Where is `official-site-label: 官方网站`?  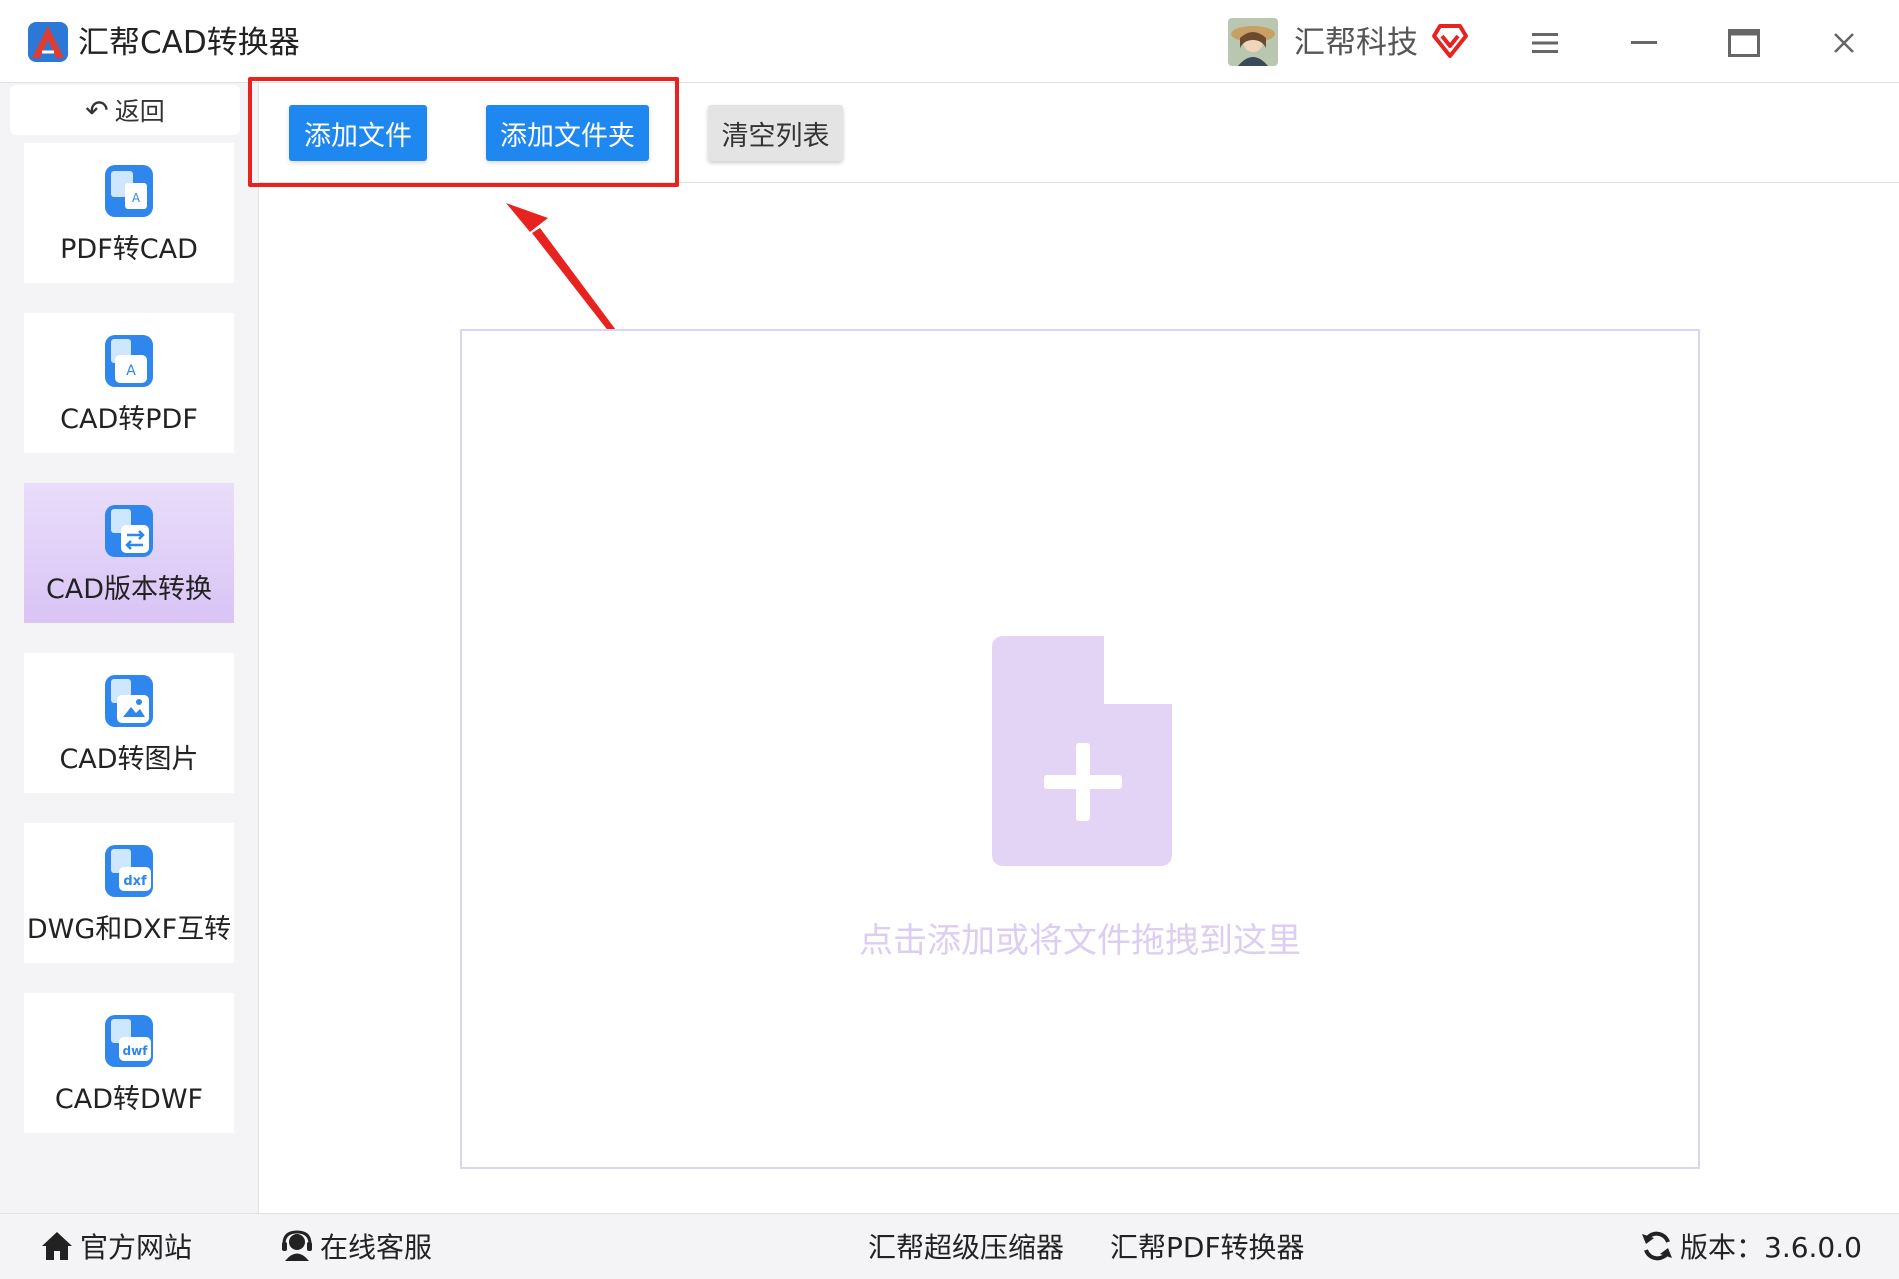
official-site-label: 官方网站 is located at coordinates (136, 1247).